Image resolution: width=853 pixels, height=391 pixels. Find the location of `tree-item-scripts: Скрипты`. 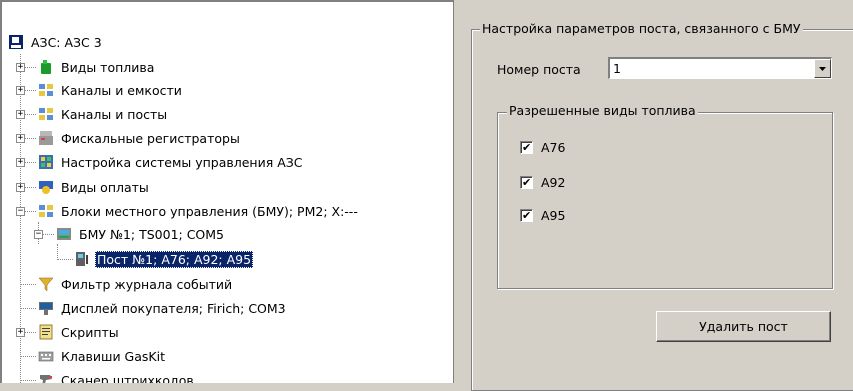

tree-item-scripts: Скрипты is located at coordinates (79, 332).